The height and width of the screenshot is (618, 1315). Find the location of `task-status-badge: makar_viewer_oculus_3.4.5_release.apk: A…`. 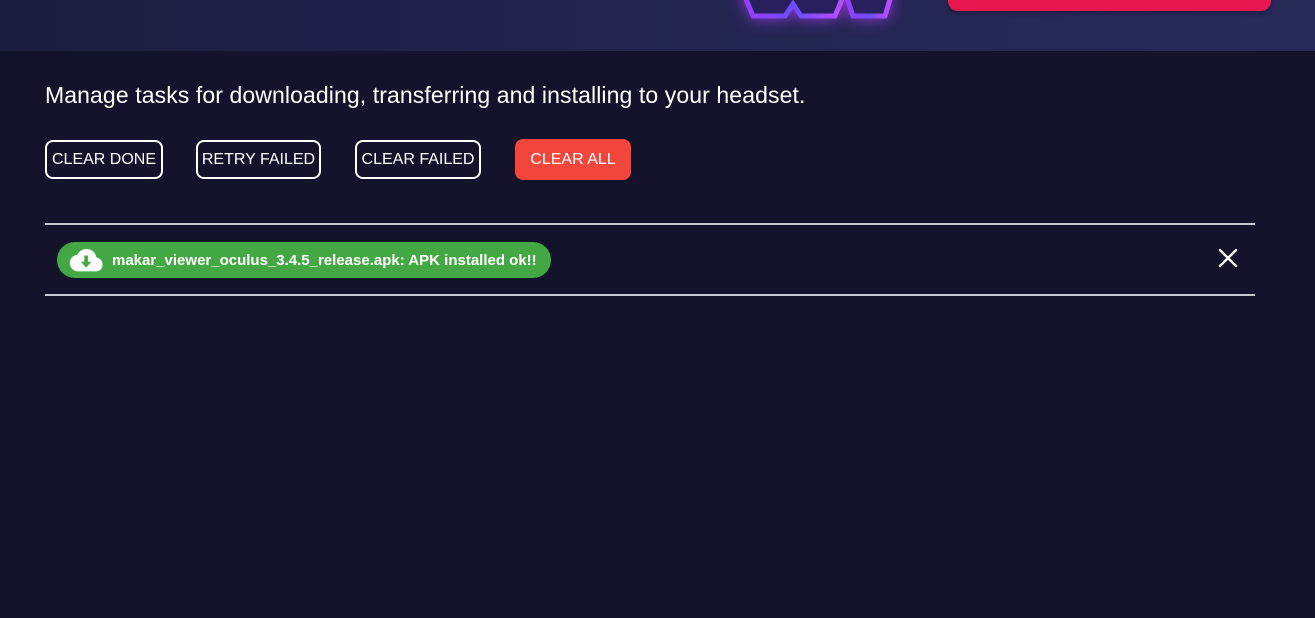

task-status-badge: makar_viewer_oculus_3.4.5_release.apk: A… is located at coordinates (304, 260).